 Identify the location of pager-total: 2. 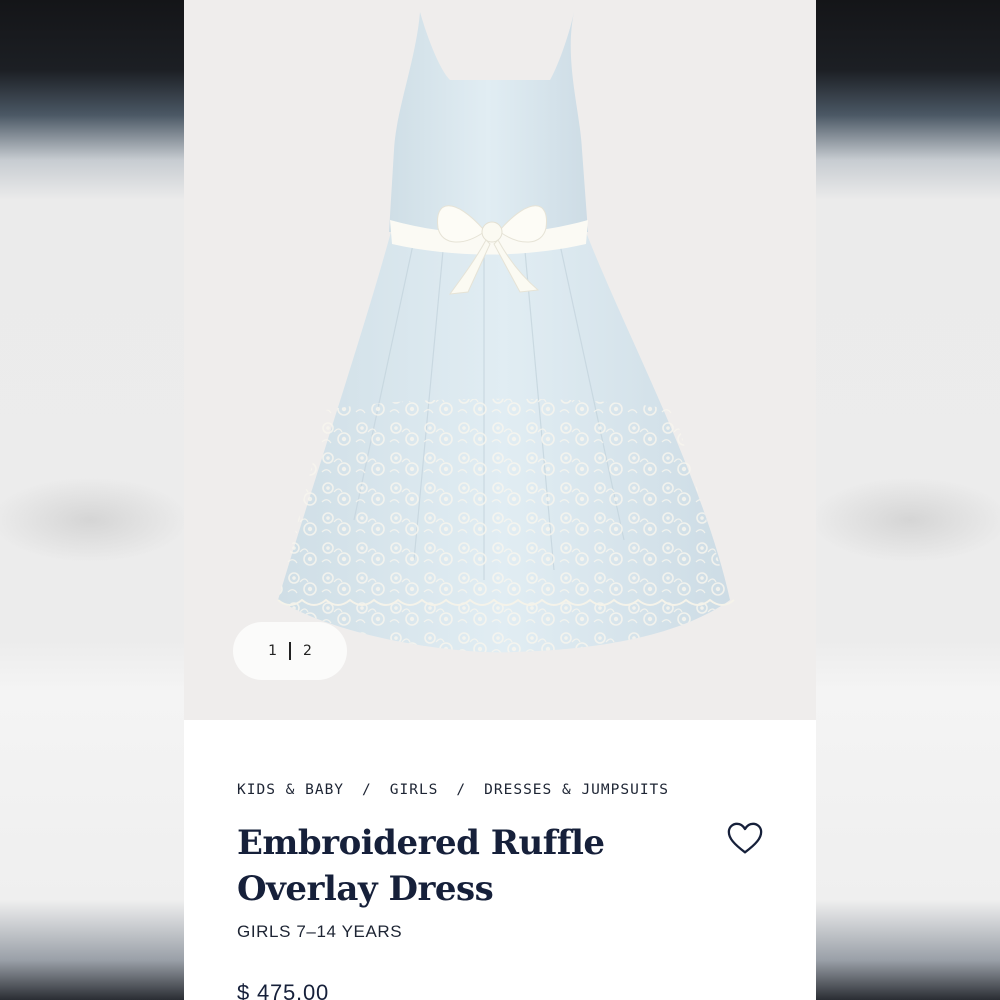
(307, 651).